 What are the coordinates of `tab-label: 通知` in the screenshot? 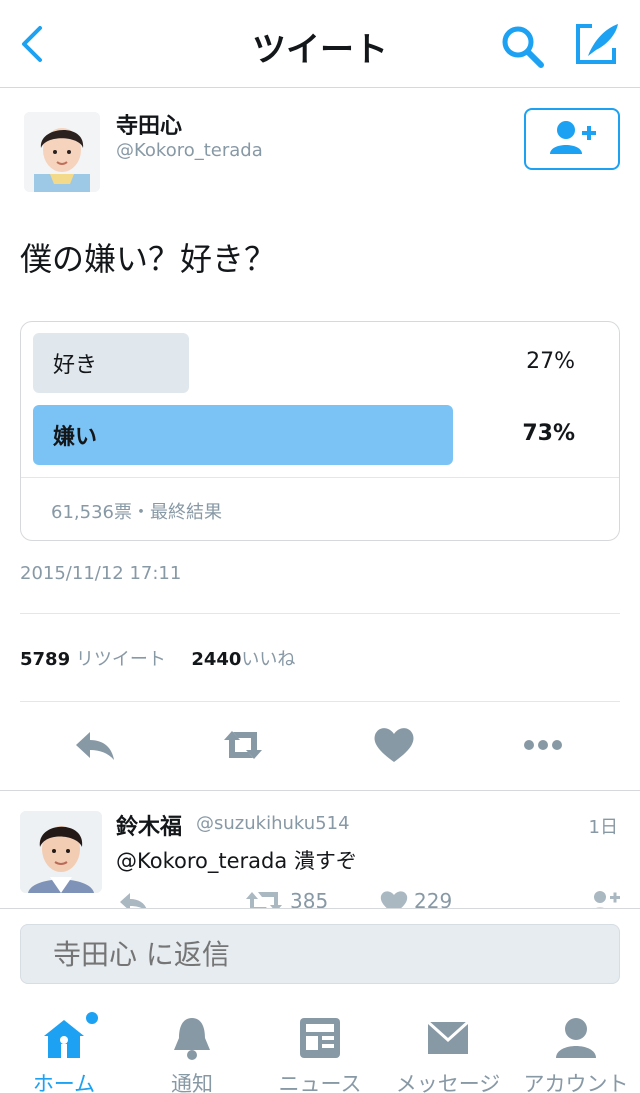 It's located at (192, 1082).